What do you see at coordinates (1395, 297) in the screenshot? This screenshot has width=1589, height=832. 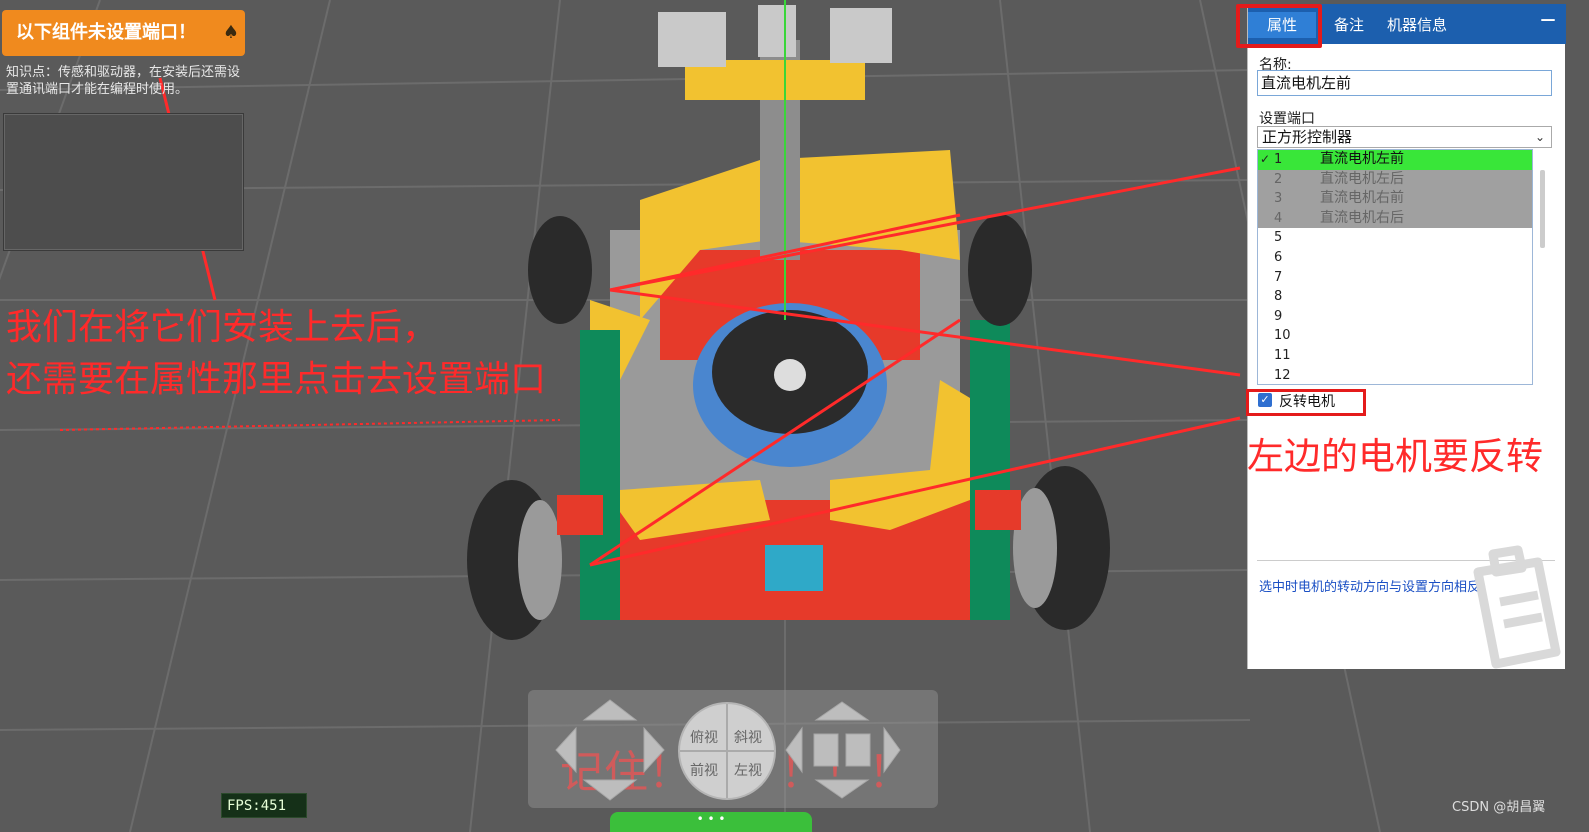 I see `port-row-8: 8` at bounding box center [1395, 297].